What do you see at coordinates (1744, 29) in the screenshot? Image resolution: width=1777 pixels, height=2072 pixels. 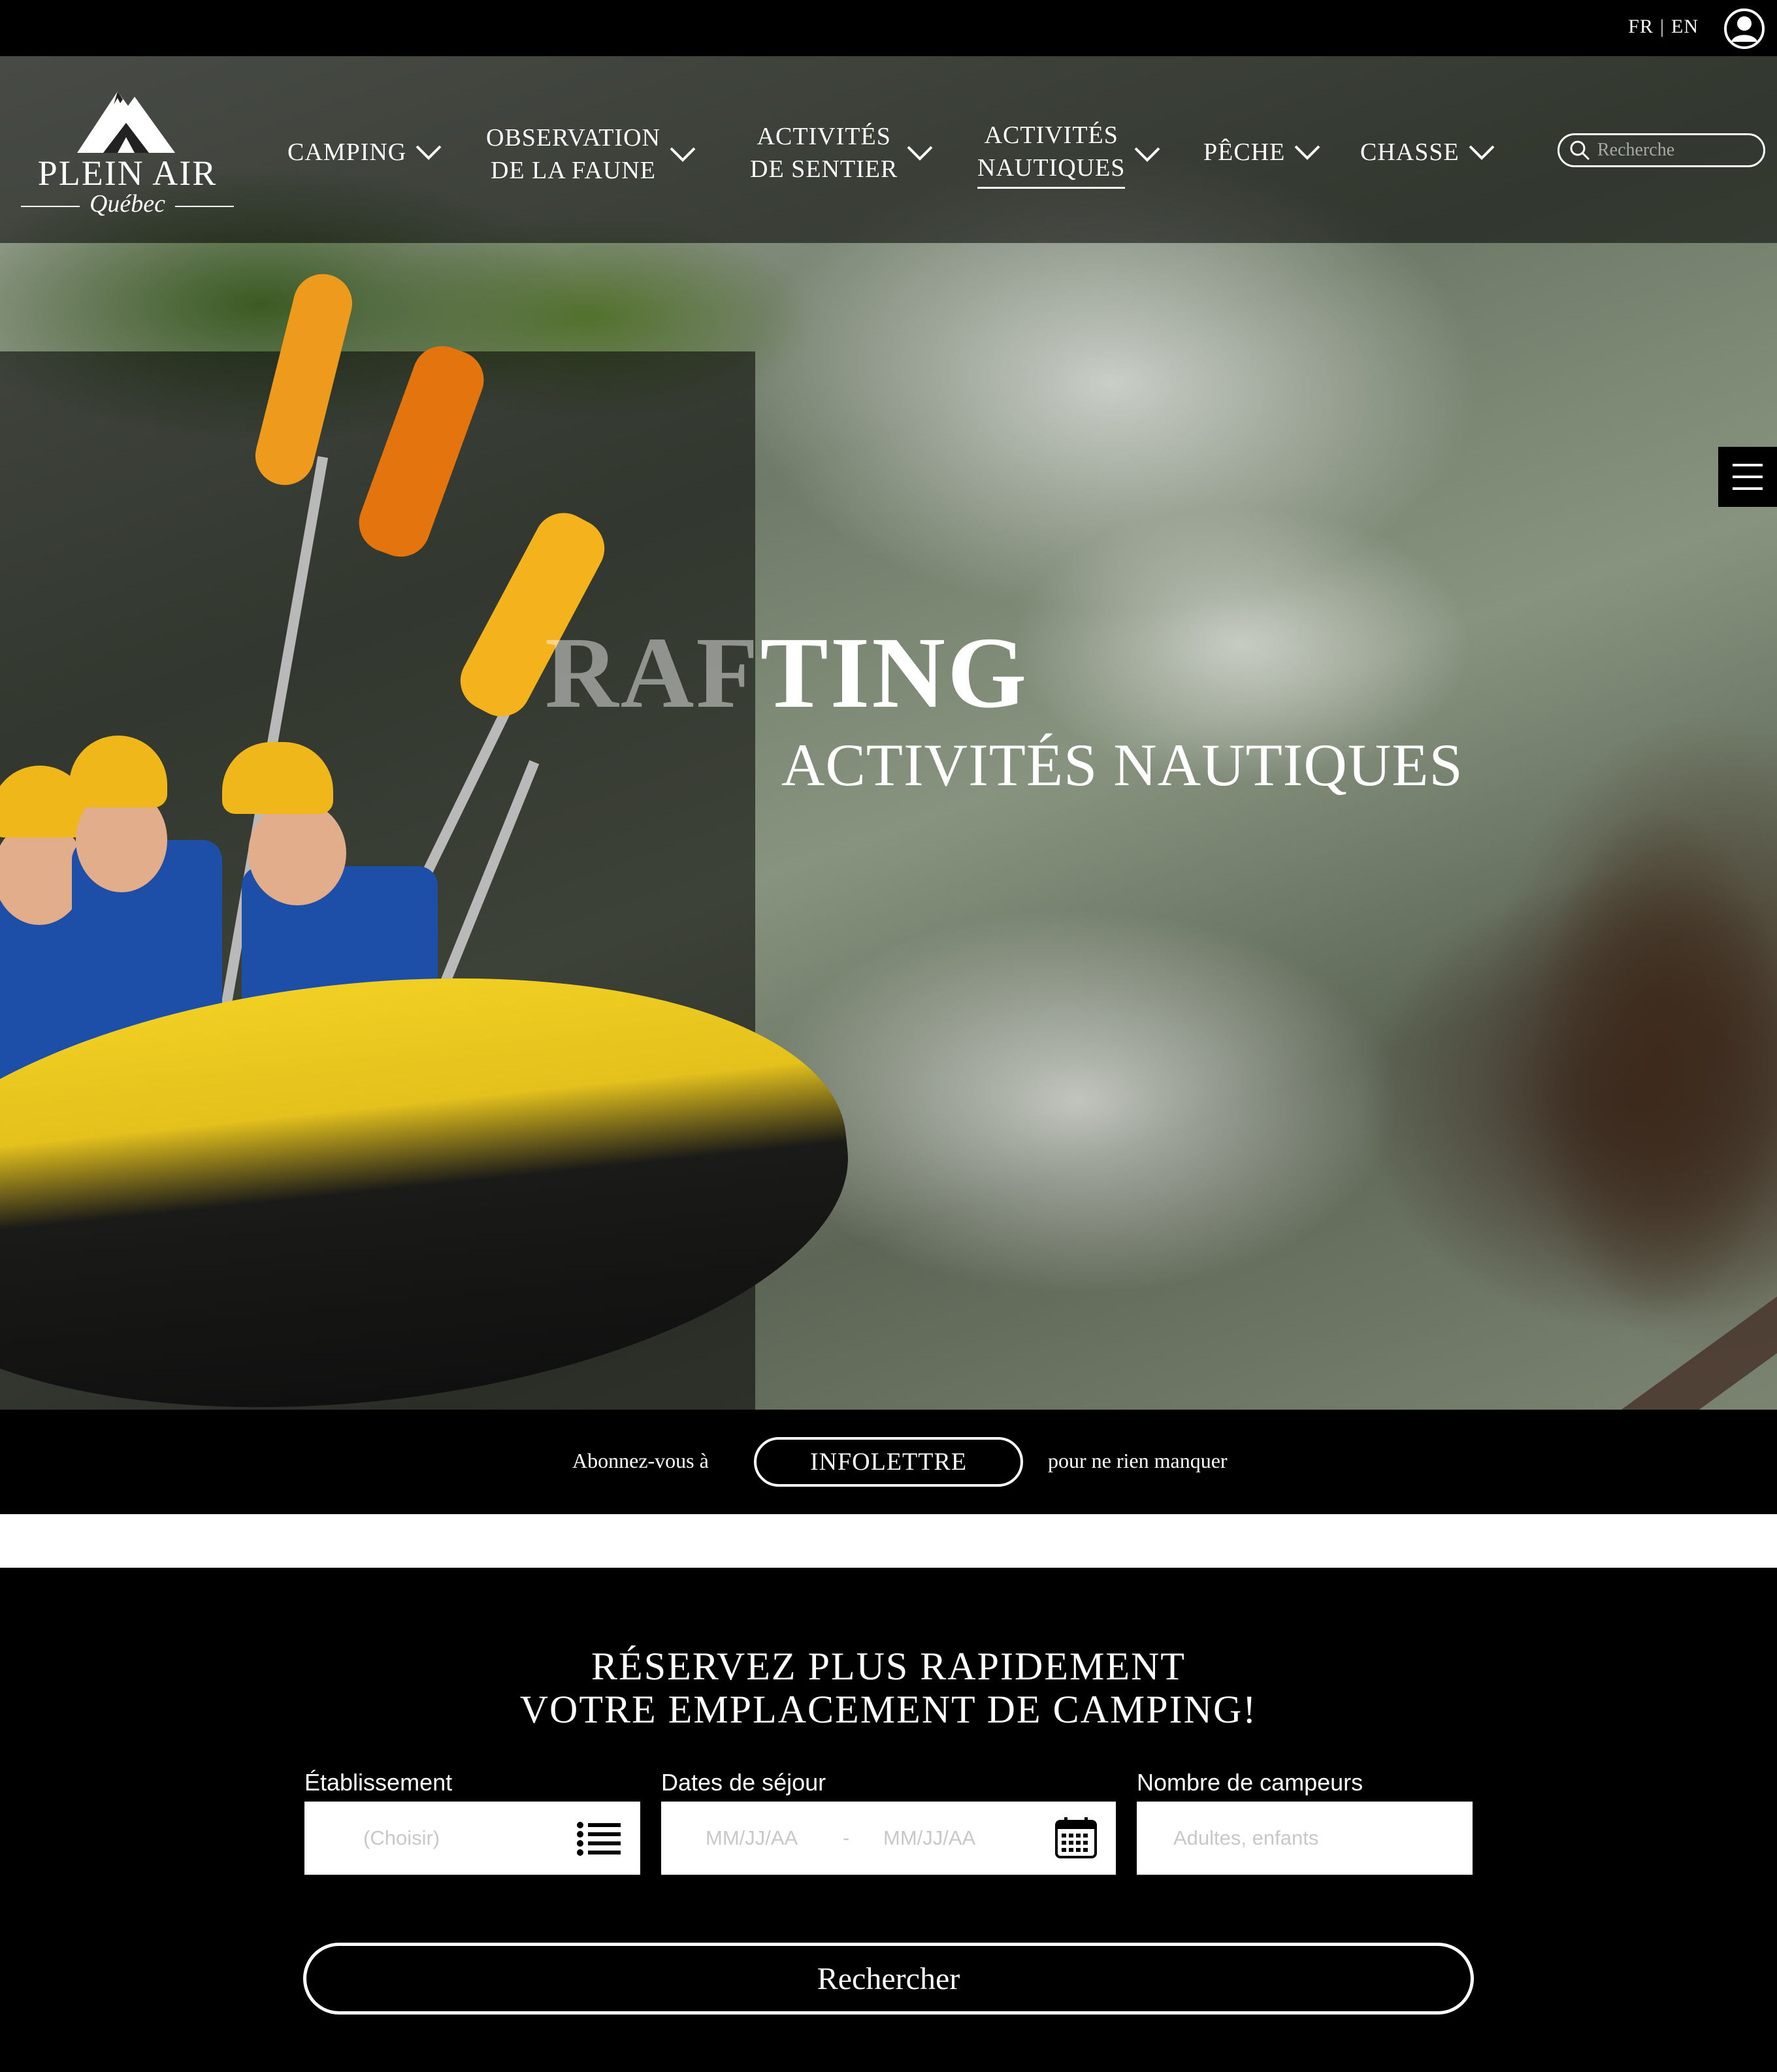 I see `user-account-icon` at bounding box center [1744, 29].